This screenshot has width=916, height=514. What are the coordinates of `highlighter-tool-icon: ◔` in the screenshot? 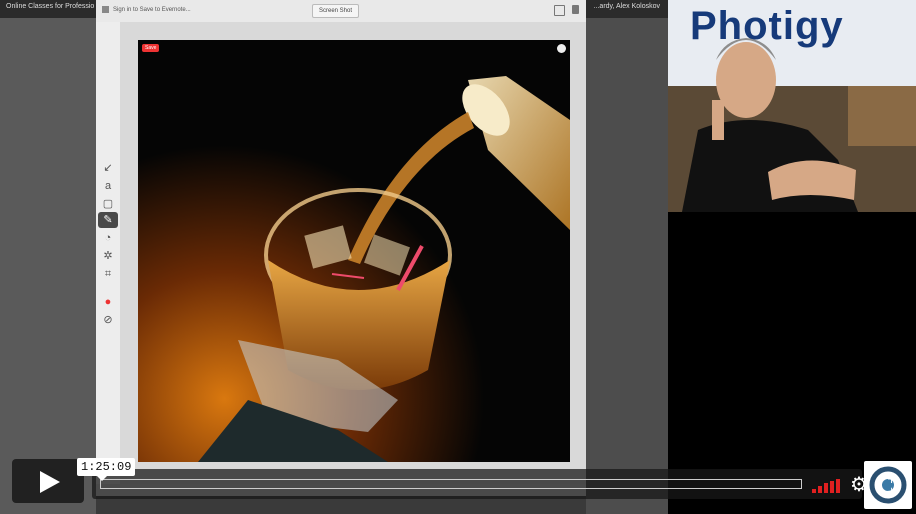 It's located at (108, 238).